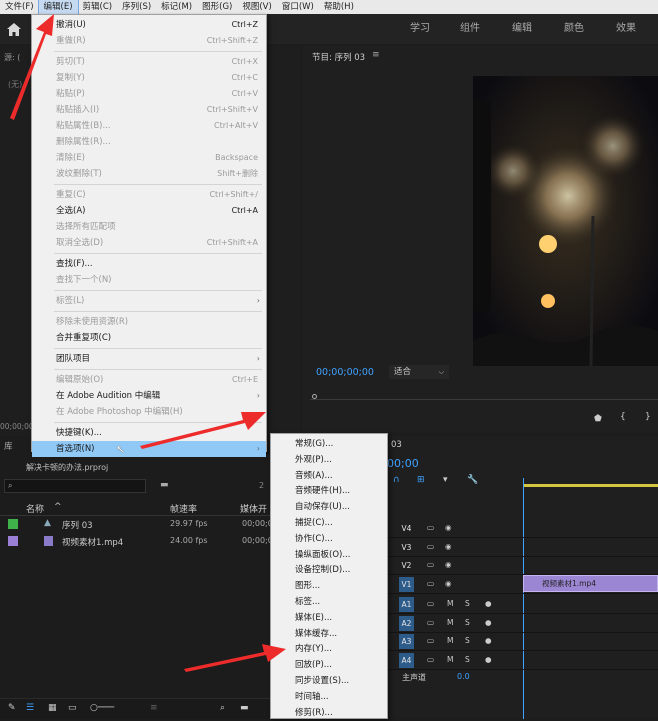 The image size is (658, 721). Describe the element at coordinates (136, 524) in the screenshot. I see `table-row: ▲ 序列 03 29.97 fps 00;00;0` at that location.